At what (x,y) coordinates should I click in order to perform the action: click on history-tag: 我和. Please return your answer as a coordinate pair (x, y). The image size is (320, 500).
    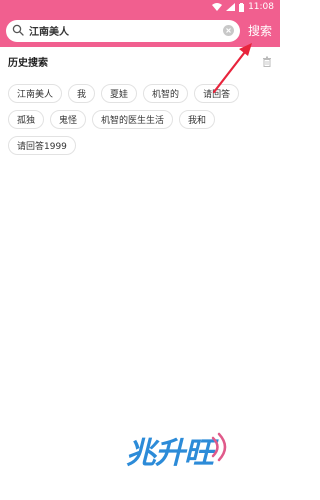
    Looking at the image, I should click on (197, 119).